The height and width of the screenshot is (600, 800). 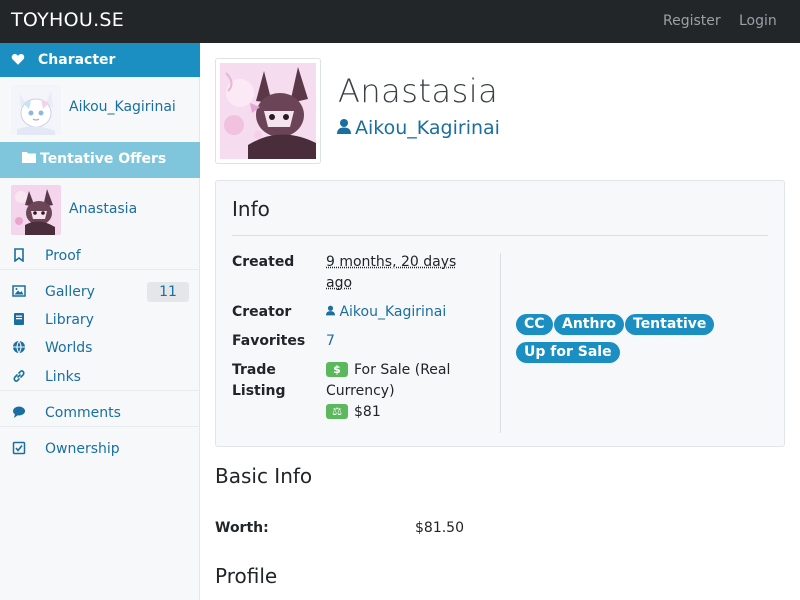 What do you see at coordinates (36, 210) in the screenshot?
I see `character-thumbnail` at bounding box center [36, 210].